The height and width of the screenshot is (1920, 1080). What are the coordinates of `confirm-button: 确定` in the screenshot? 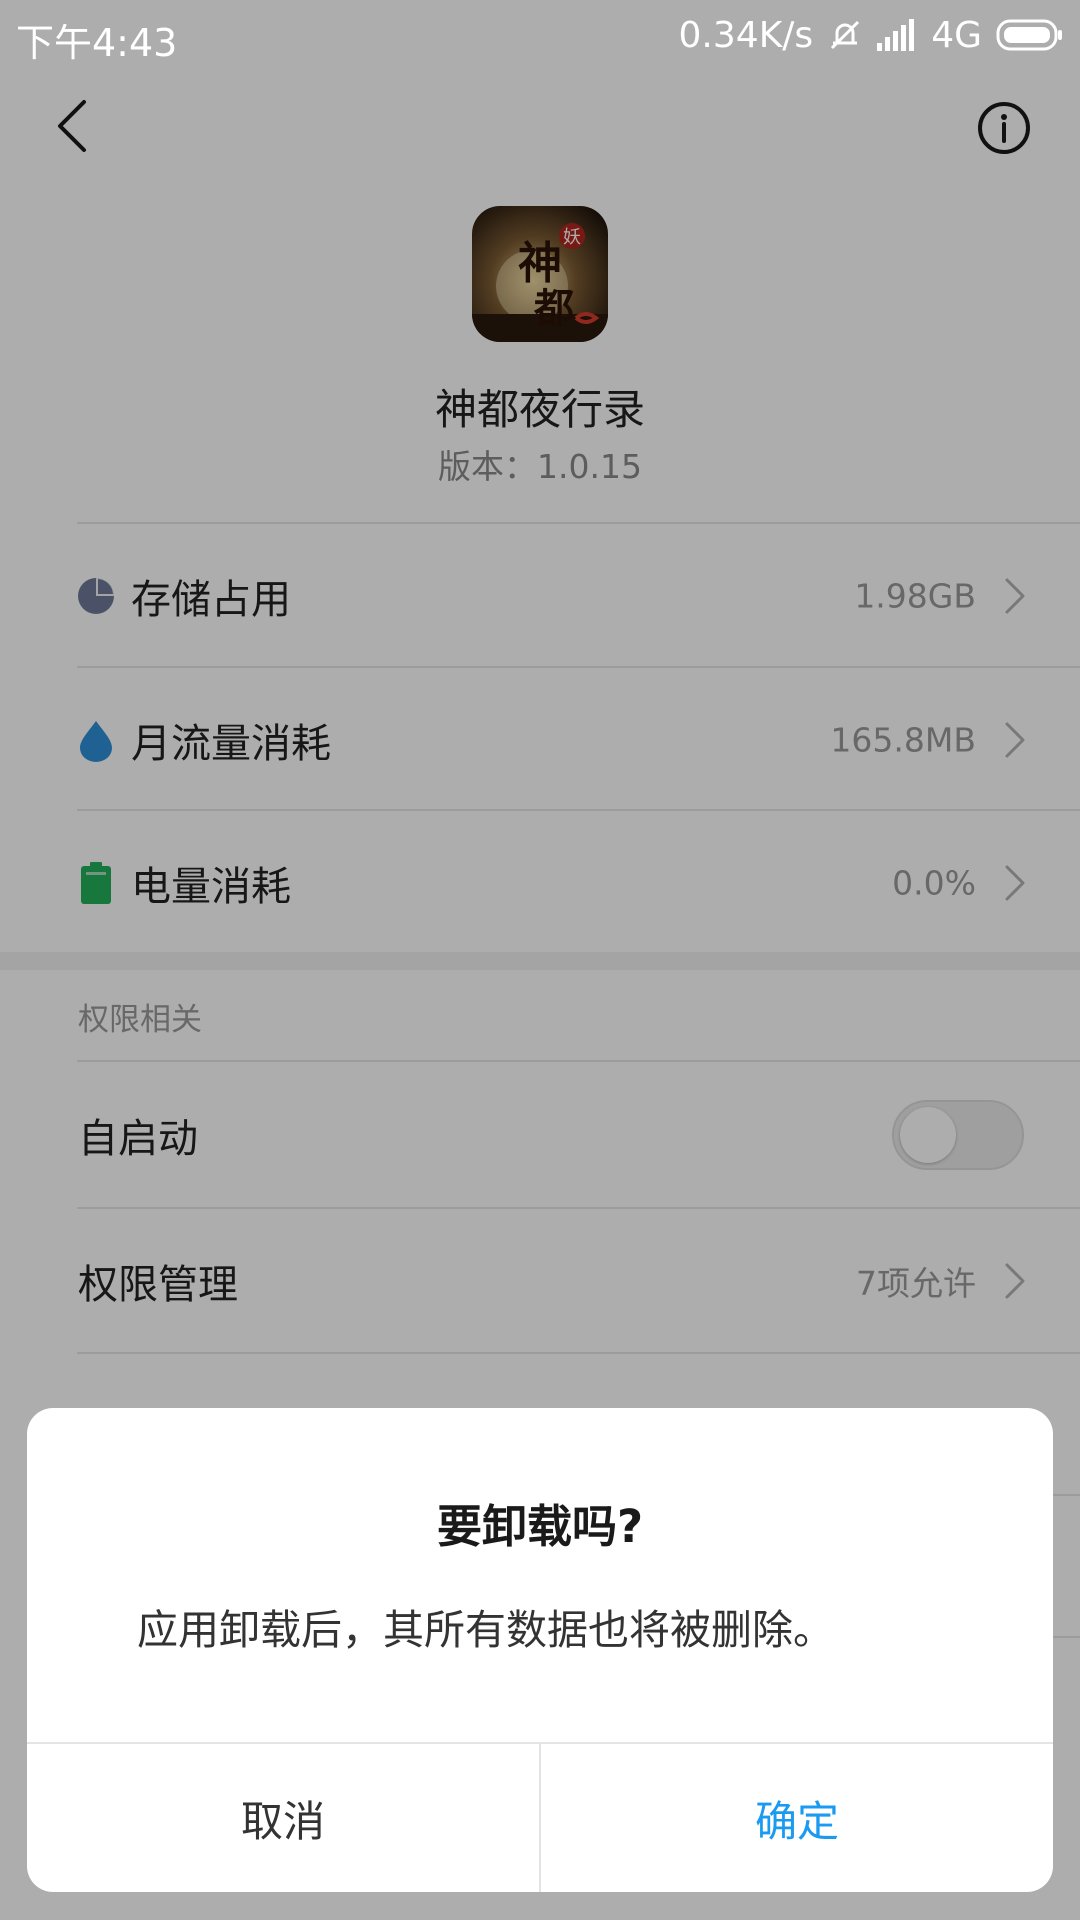 It's located at (797, 1818).